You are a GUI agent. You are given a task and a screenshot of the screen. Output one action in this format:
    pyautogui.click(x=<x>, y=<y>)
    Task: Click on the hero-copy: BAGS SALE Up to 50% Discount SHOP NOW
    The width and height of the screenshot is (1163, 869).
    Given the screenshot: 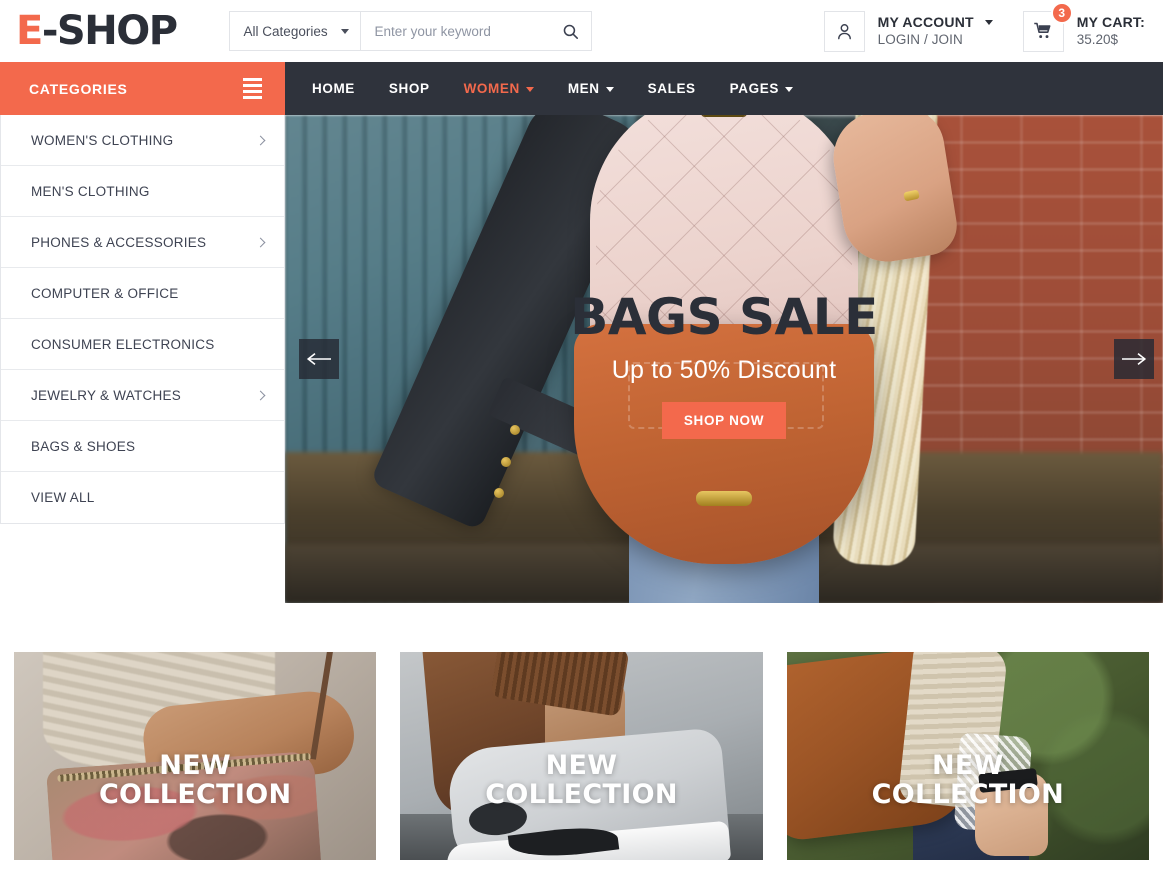 What is the action you would take?
    pyautogui.click(x=724, y=363)
    